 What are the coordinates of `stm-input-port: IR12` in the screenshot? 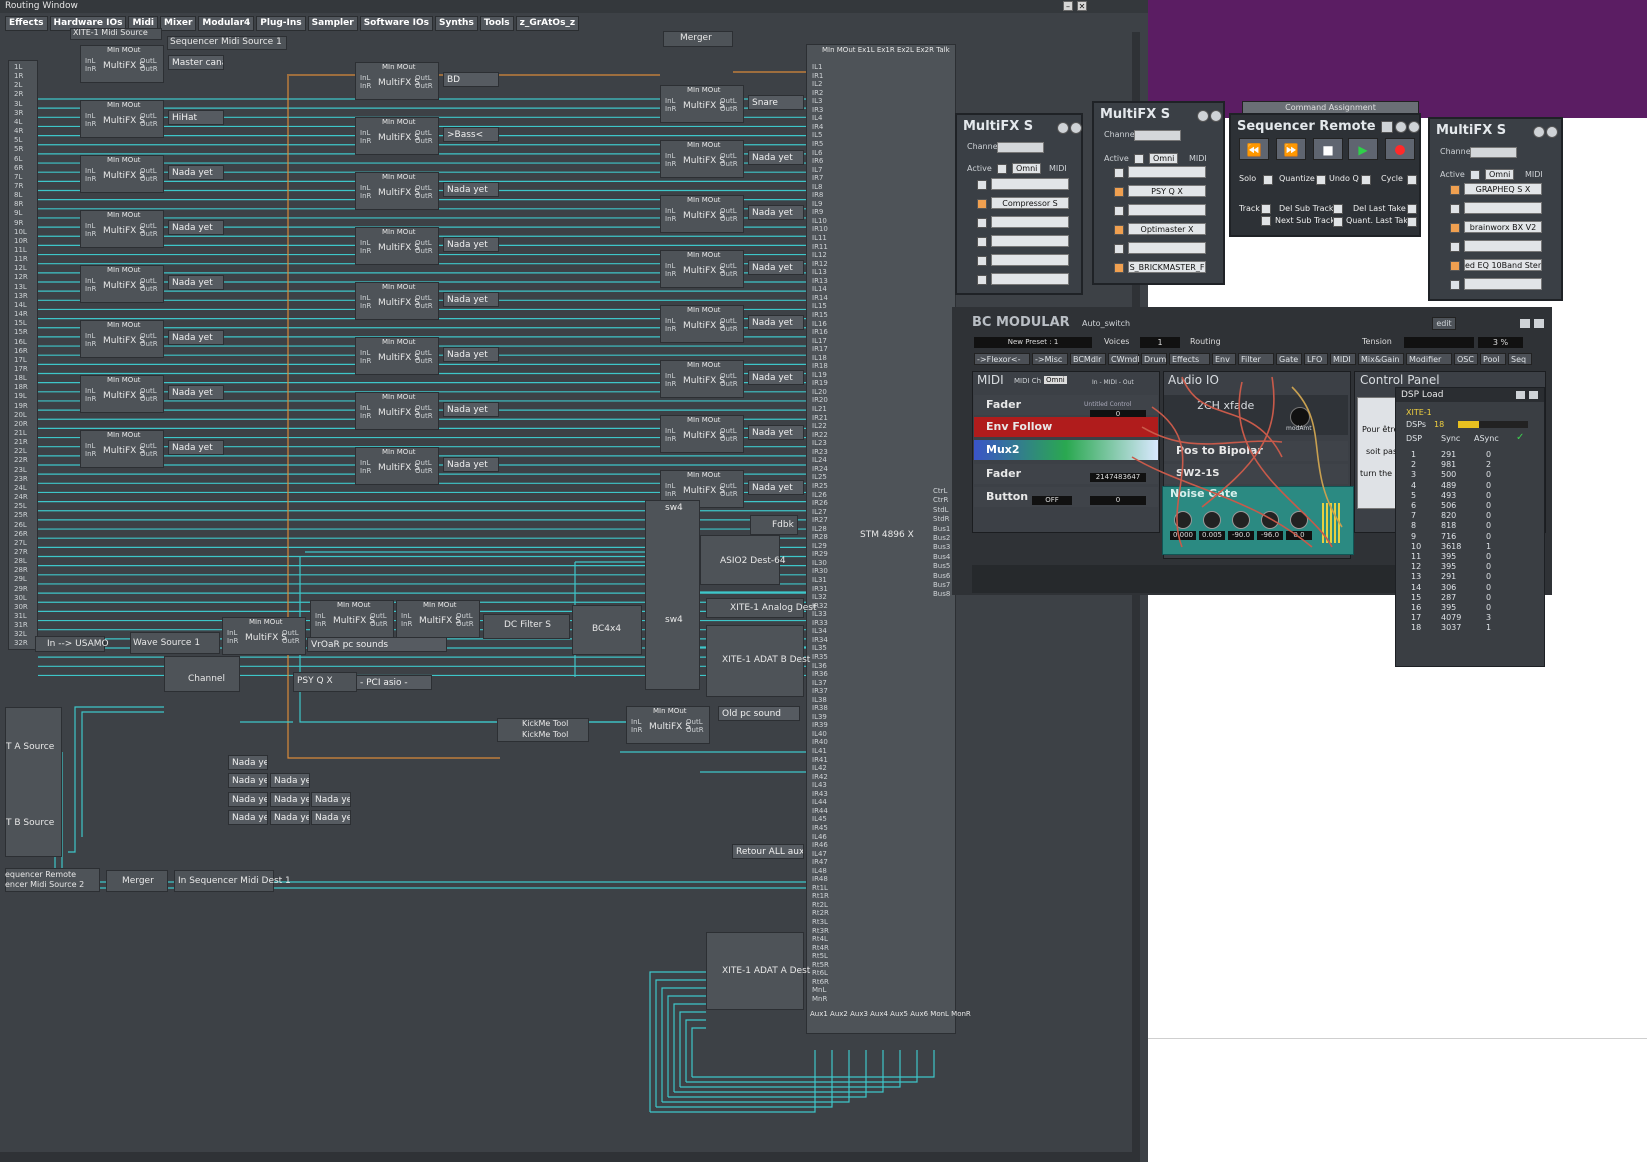 It's located at (820, 264).